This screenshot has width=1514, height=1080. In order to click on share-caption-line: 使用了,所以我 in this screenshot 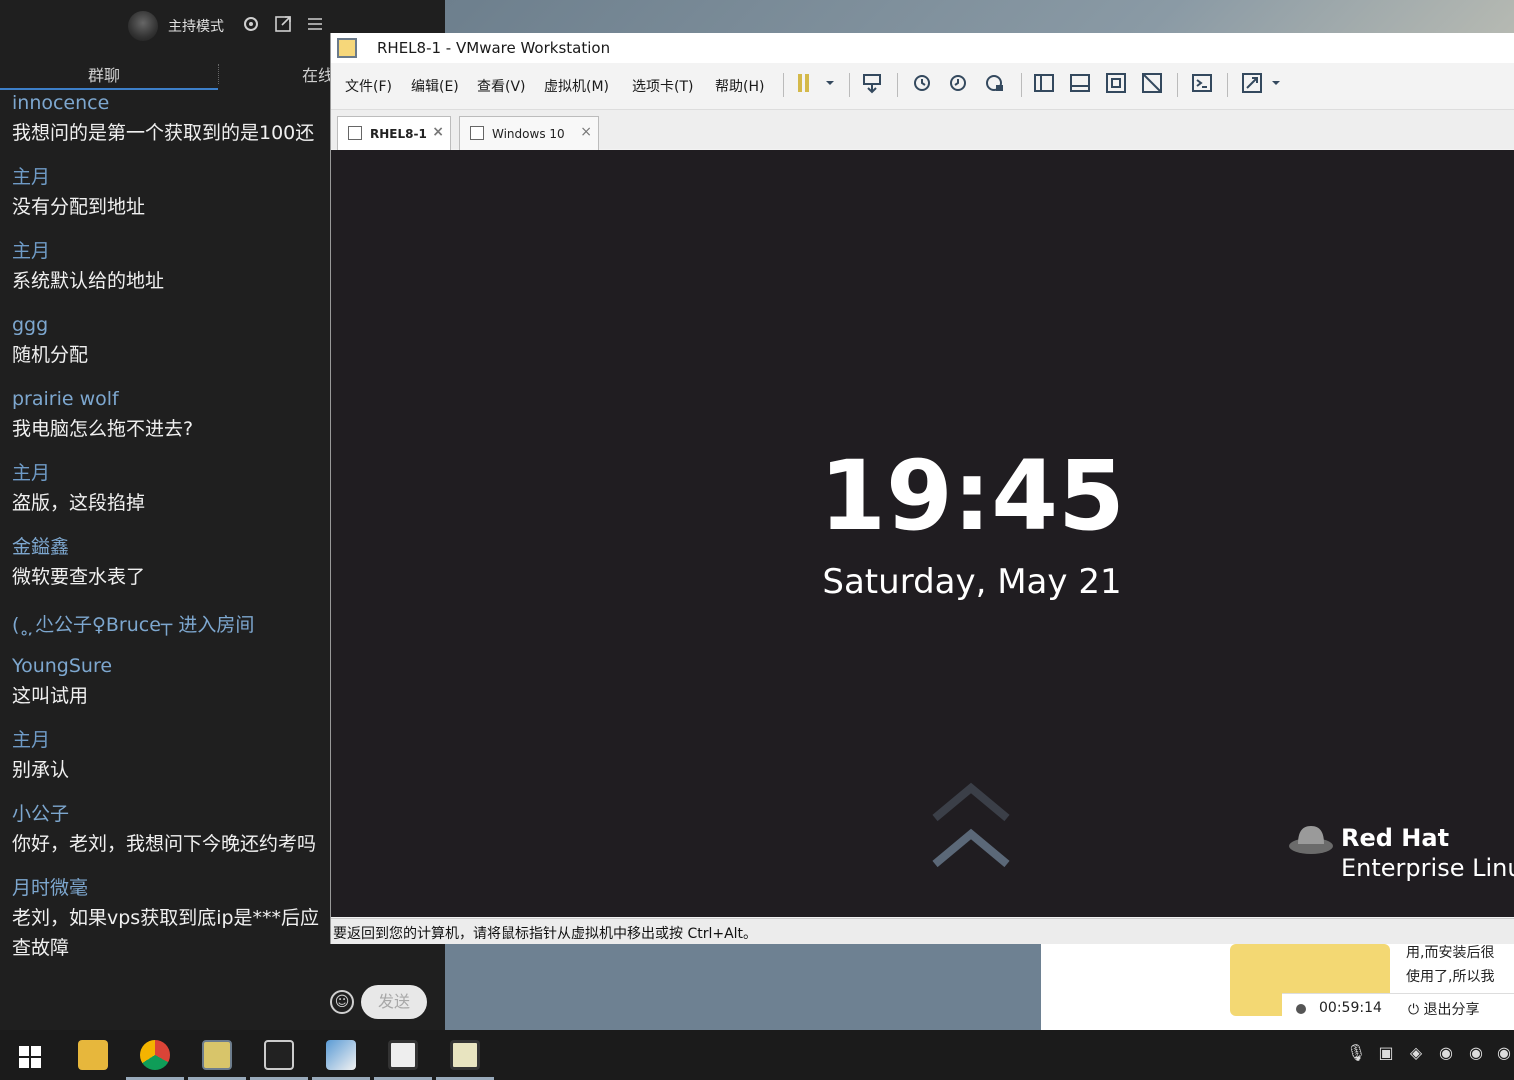, I will do `click(1450, 977)`.